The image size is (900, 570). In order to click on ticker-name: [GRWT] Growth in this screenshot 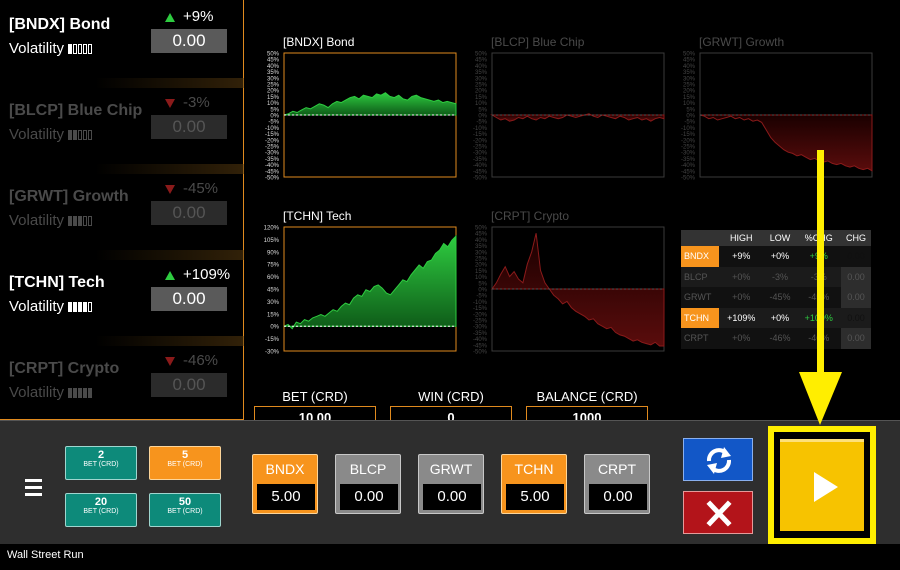, I will do `click(69, 196)`.